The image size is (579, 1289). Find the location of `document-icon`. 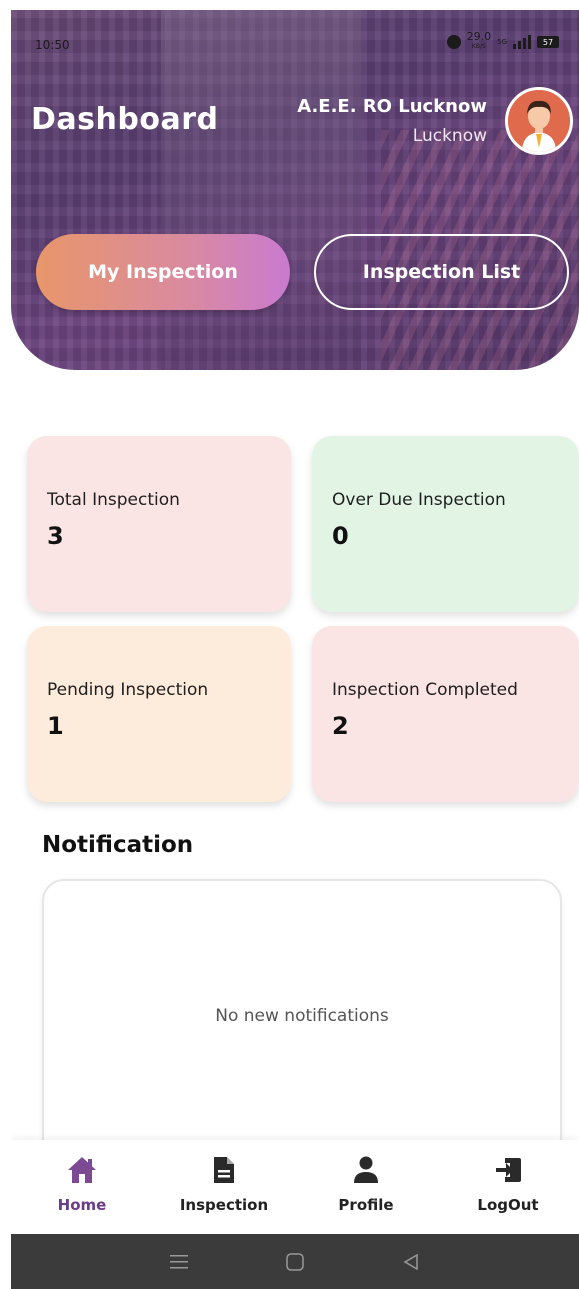

document-icon is located at coordinates (224, 1170).